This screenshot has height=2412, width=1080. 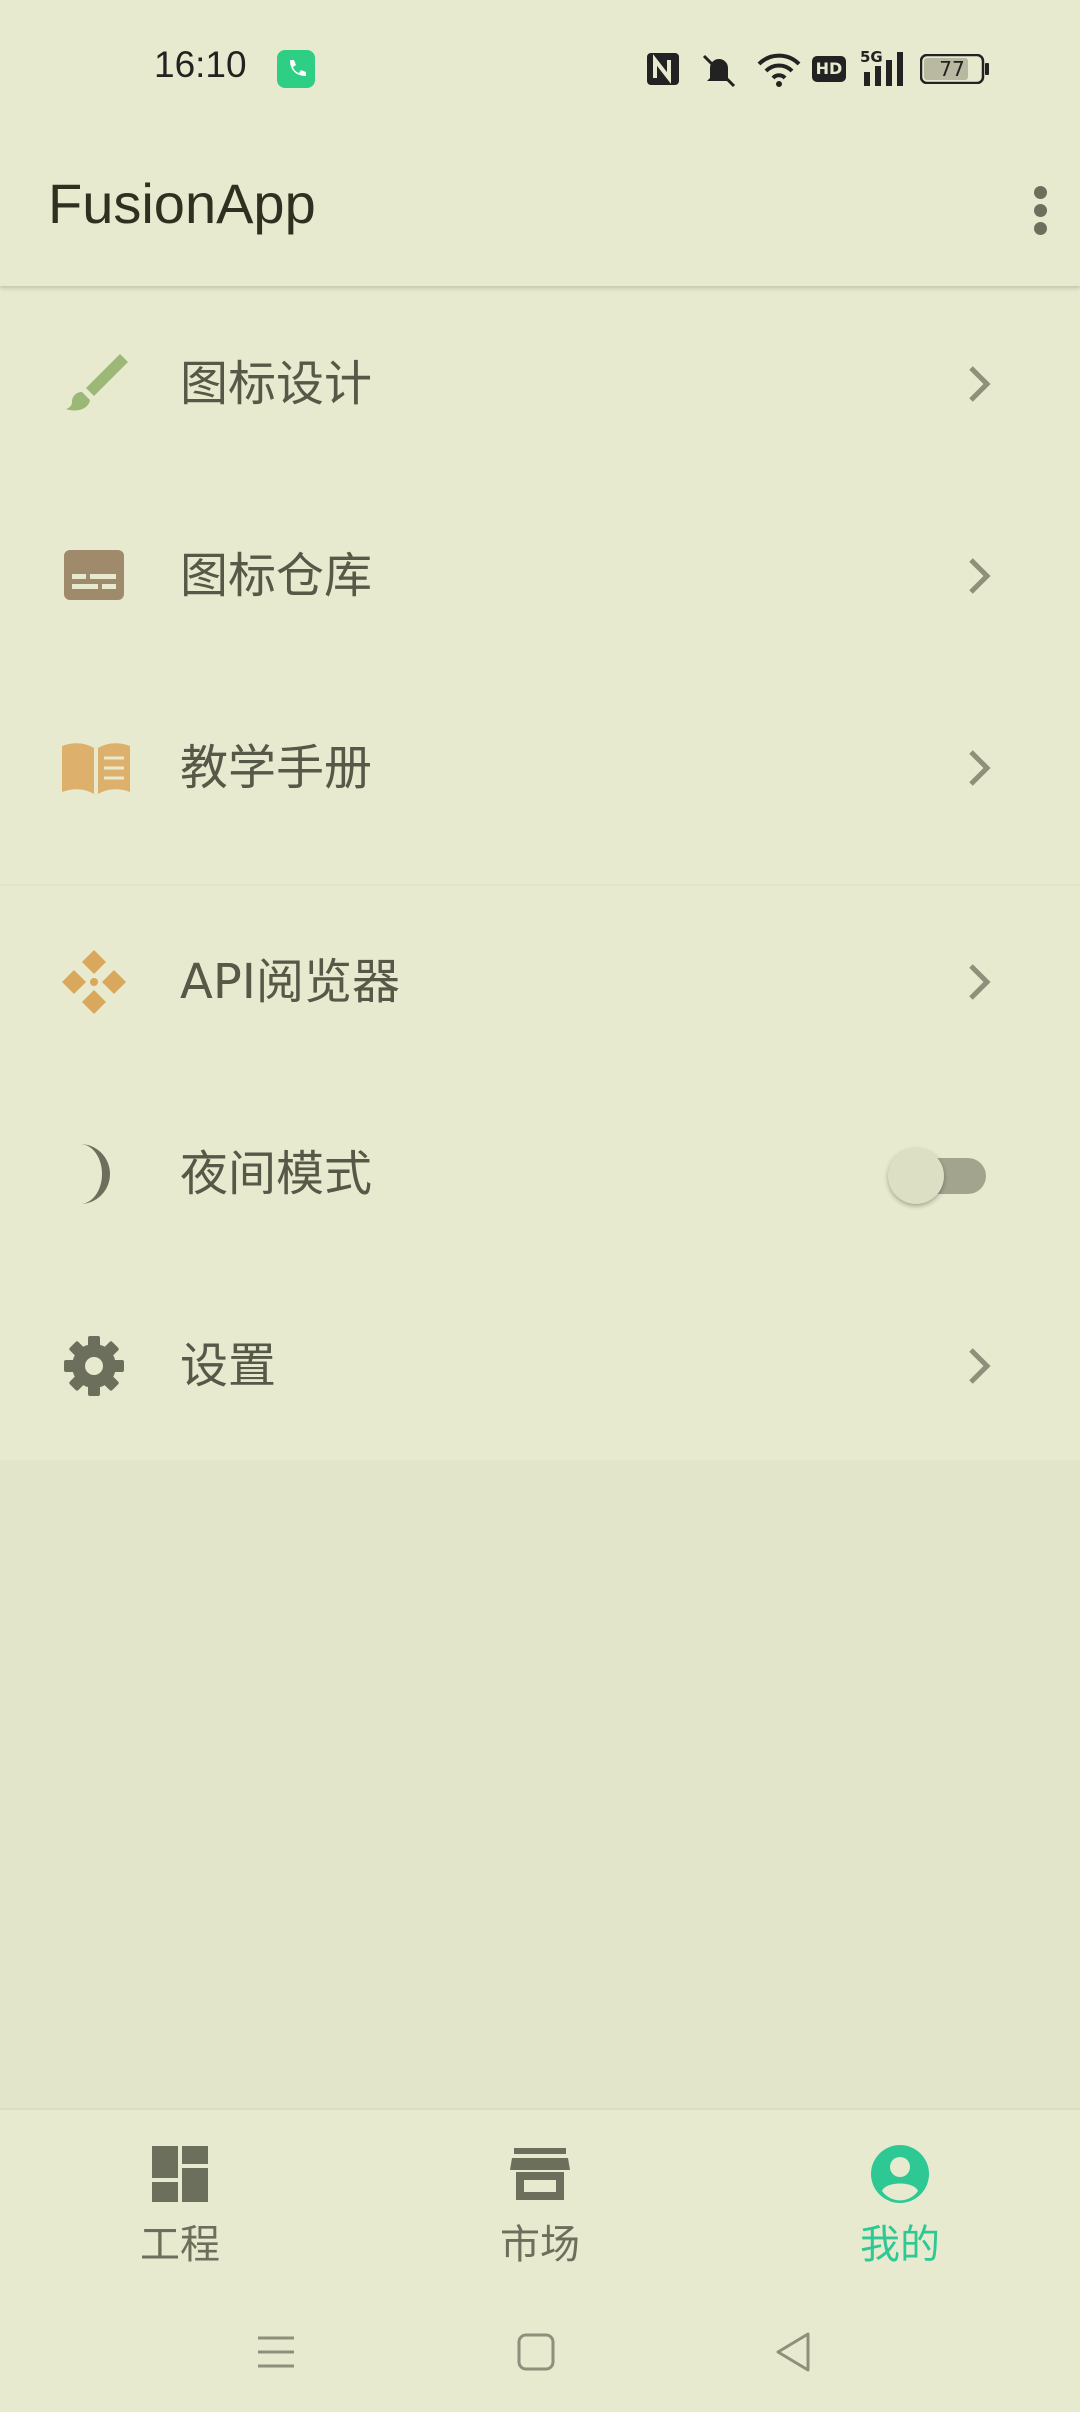 I want to click on battery-icon: 77, so click(x=955, y=69).